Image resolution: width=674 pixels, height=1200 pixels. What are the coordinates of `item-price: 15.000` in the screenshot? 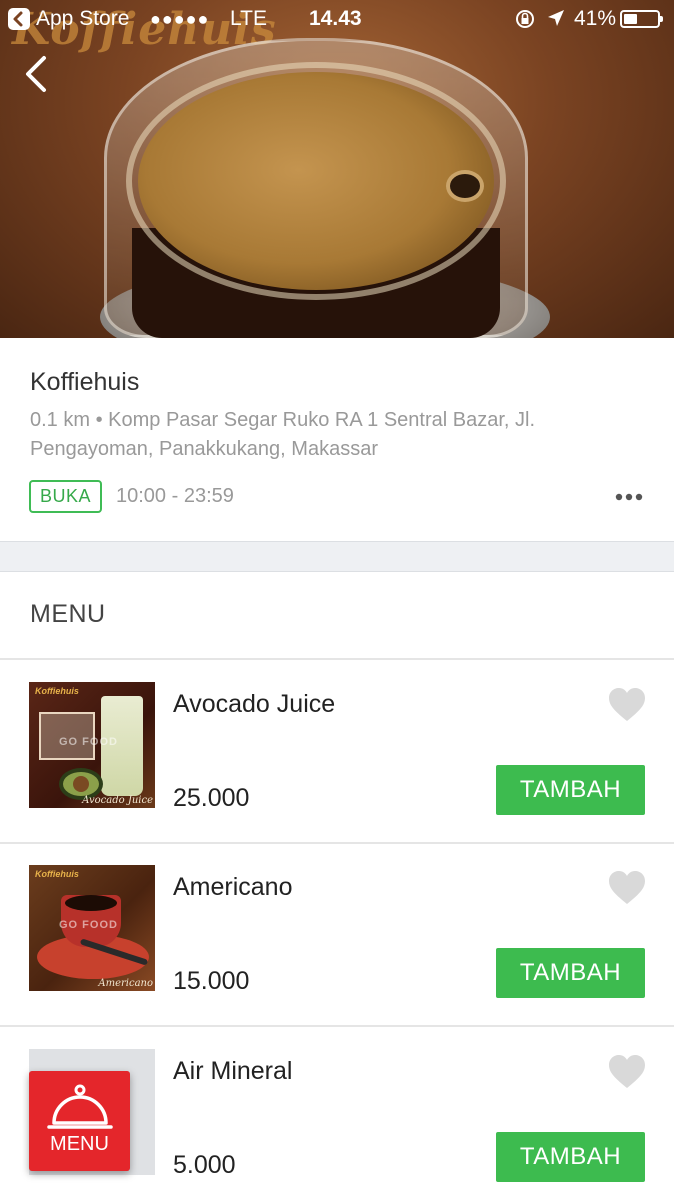 It's located at (211, 981).